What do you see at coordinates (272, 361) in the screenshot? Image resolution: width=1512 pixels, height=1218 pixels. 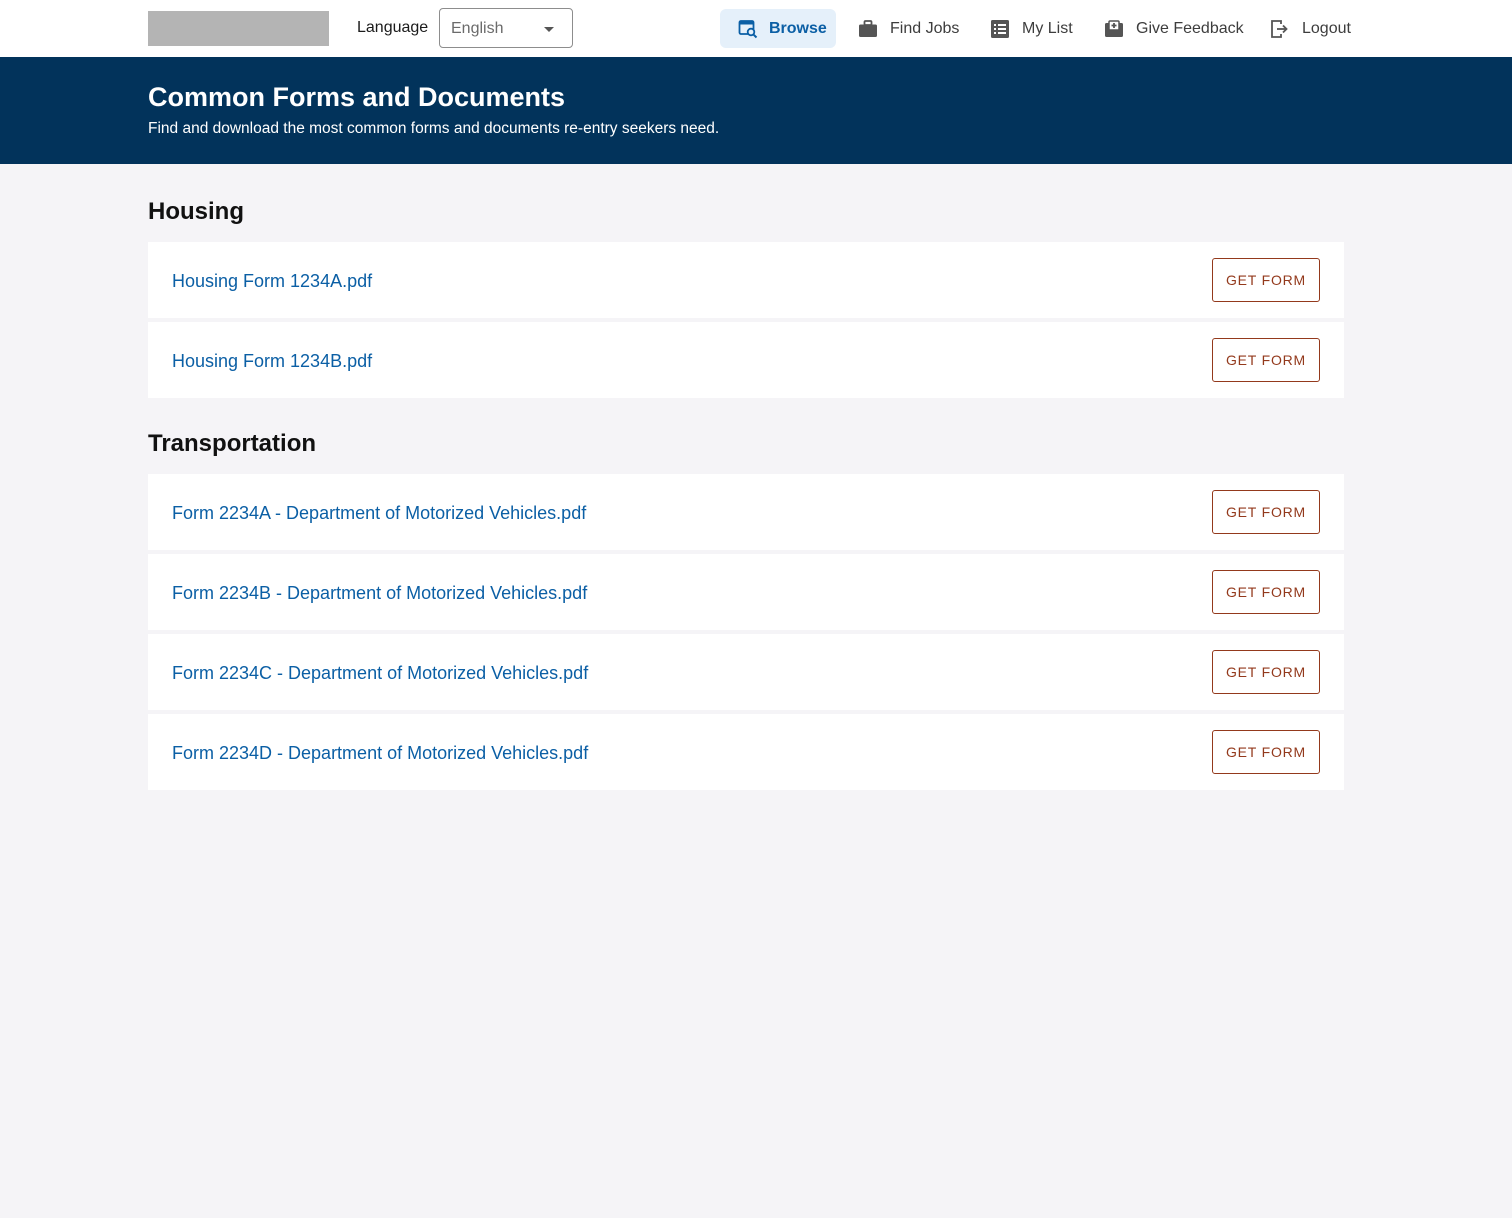 I see `form-link: Housing Form 1234B.pdf` at bounding box center [272, 361].